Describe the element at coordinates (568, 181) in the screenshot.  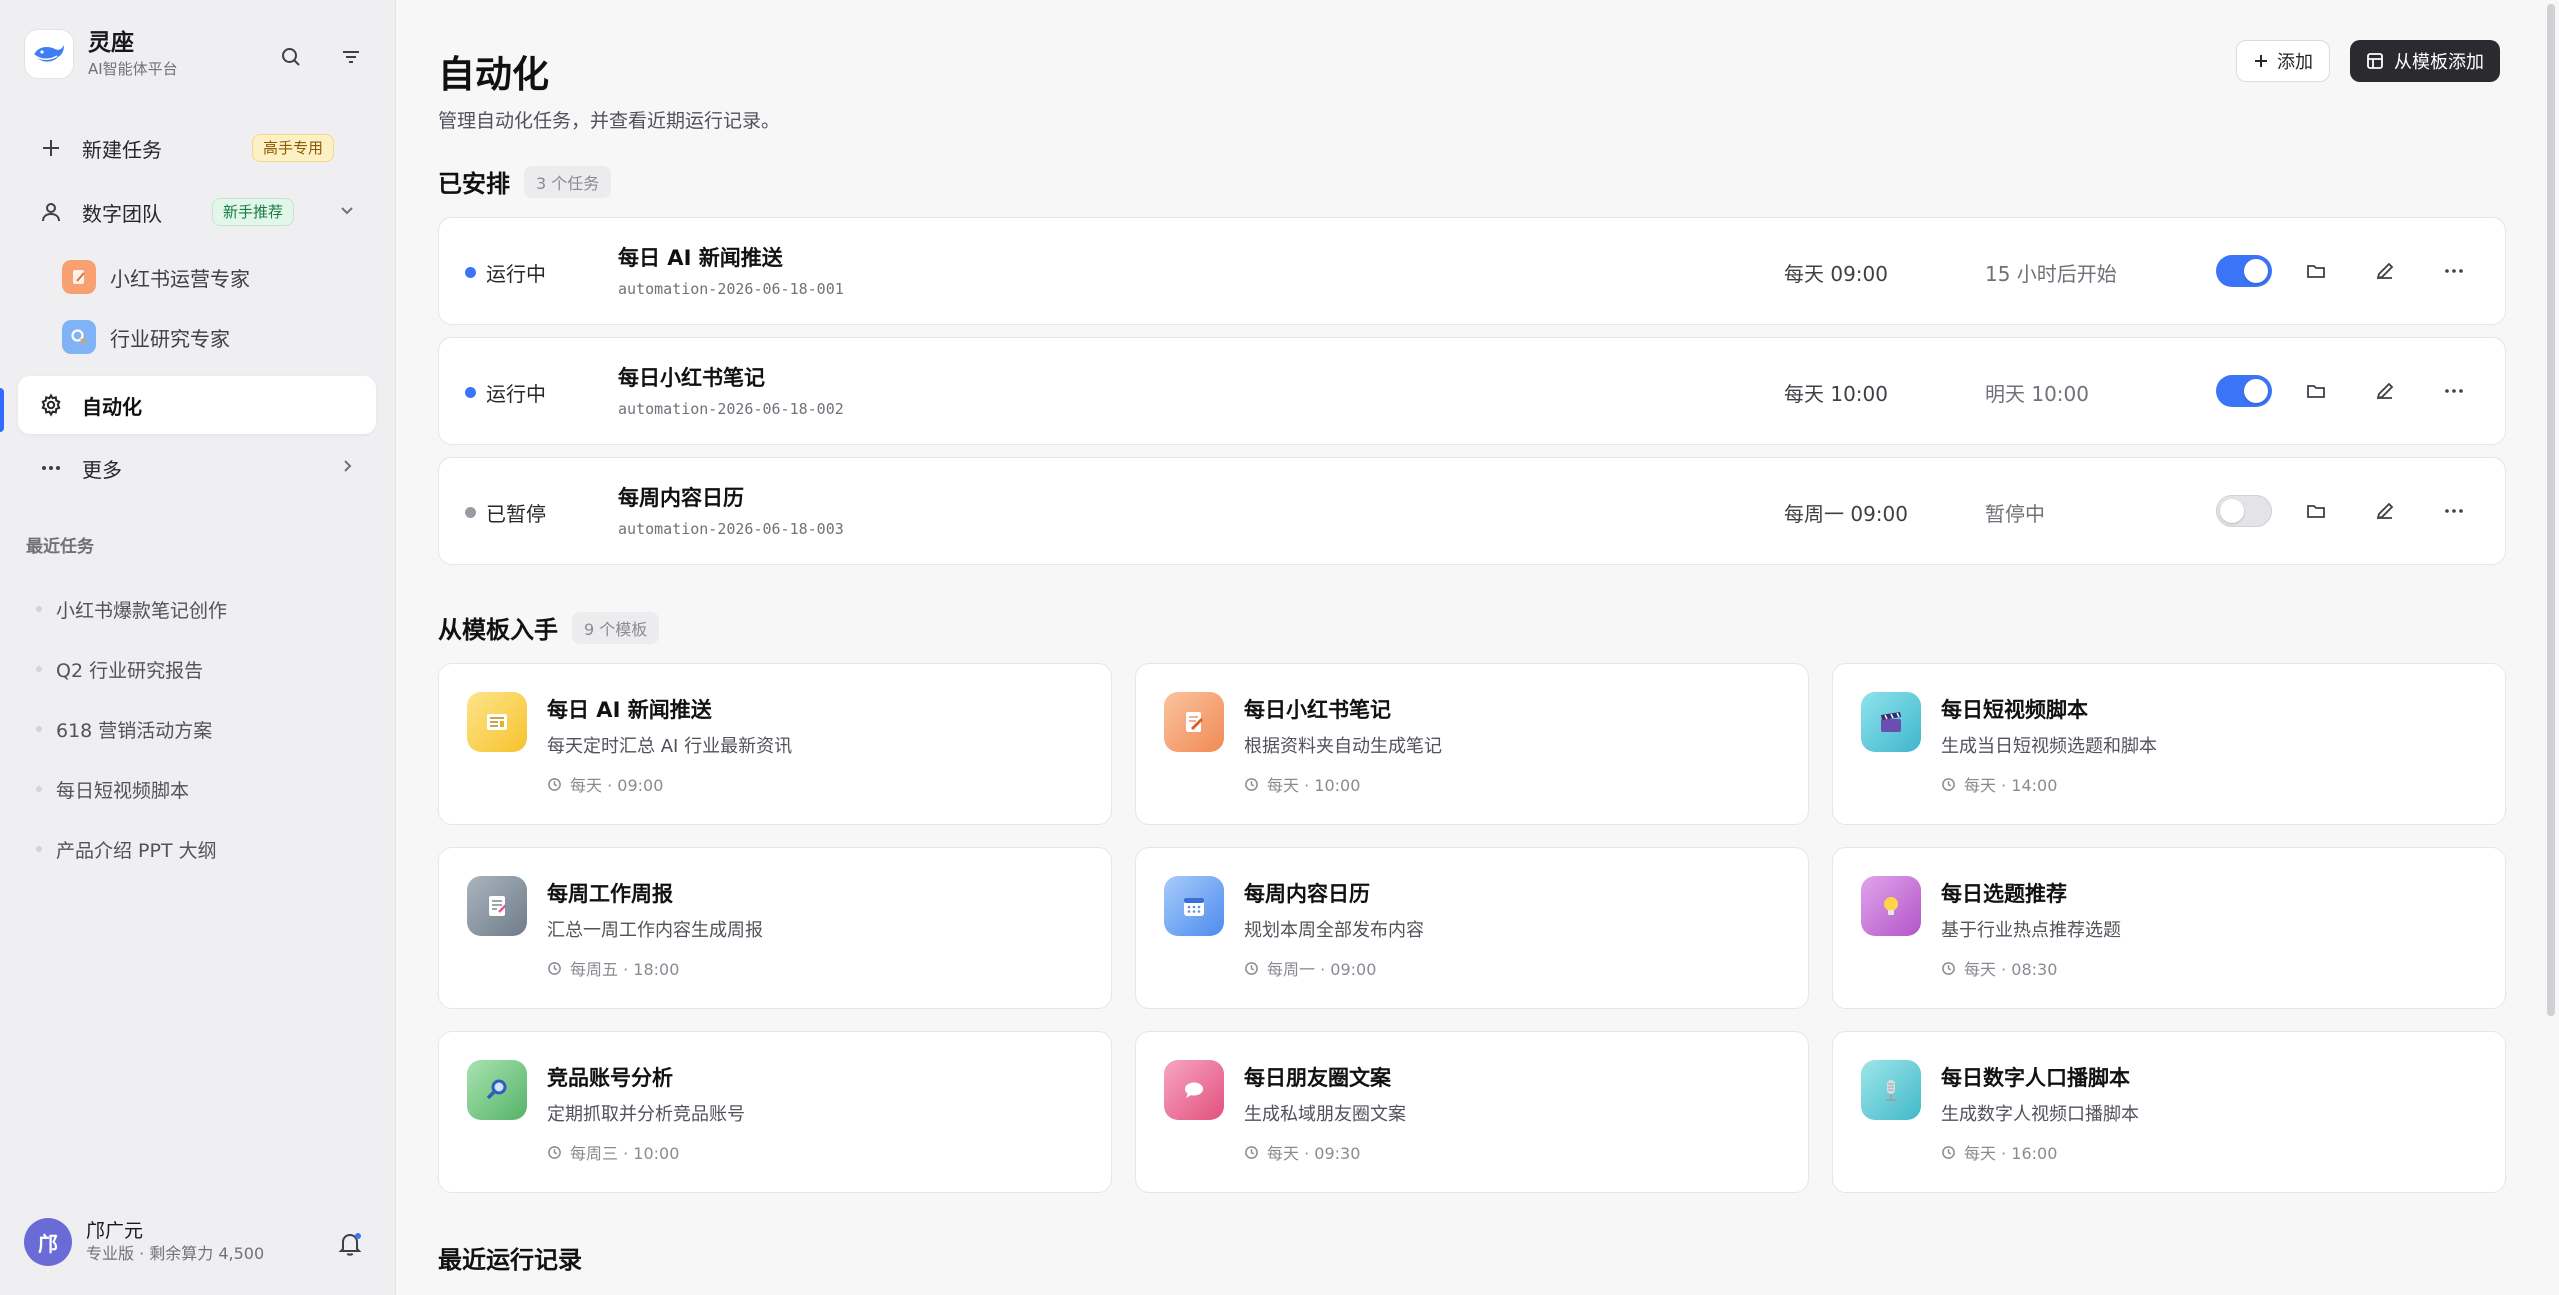
I see `task-count-badge: 3 个任务` at that location.